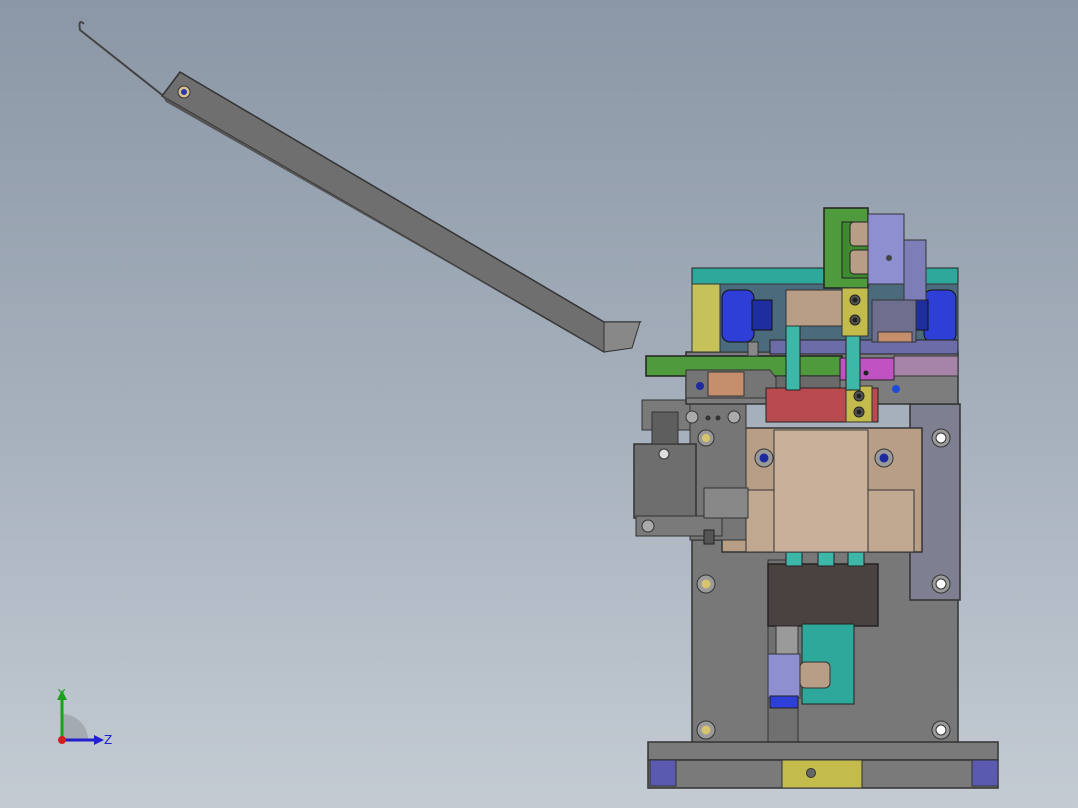  What do you see at coordinates (787, 641) in the screenshot?
I see `small-bracket` at bounding box center [787, 641].